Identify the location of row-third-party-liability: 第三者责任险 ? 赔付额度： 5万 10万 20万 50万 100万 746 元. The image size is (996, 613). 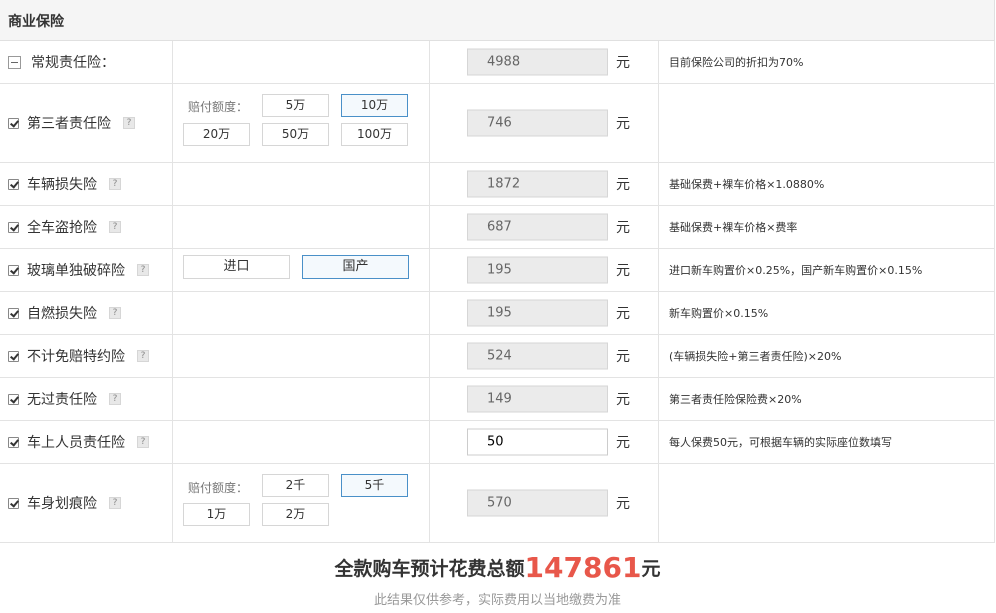
(497, 123).